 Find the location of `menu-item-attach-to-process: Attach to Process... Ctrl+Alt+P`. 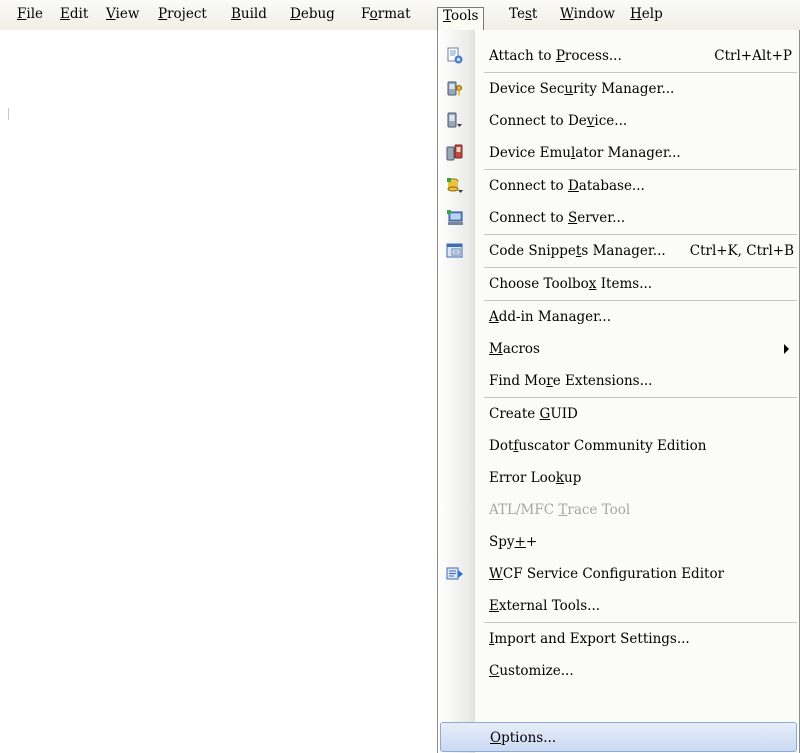

menu-item-attach-to-process: Attach to Process... Ctrl+Alt+P is located at coordinates (618, 56).